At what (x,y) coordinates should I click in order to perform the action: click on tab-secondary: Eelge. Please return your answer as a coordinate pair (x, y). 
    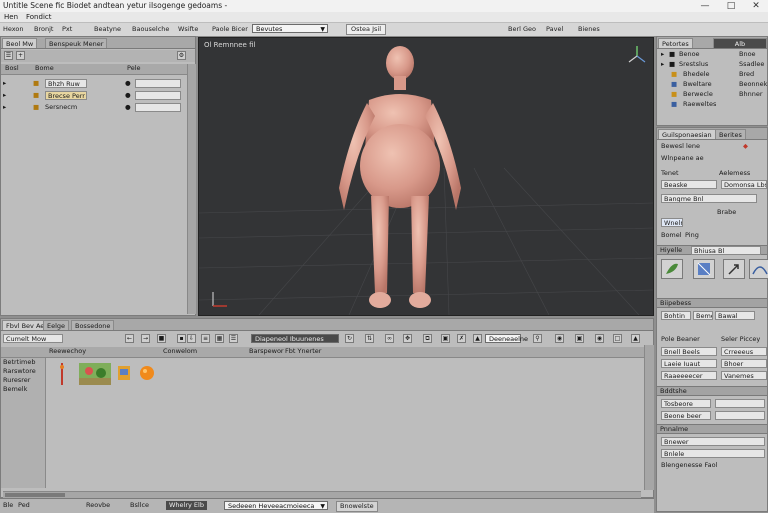
    Looking at the image, I should click on (56, 325).